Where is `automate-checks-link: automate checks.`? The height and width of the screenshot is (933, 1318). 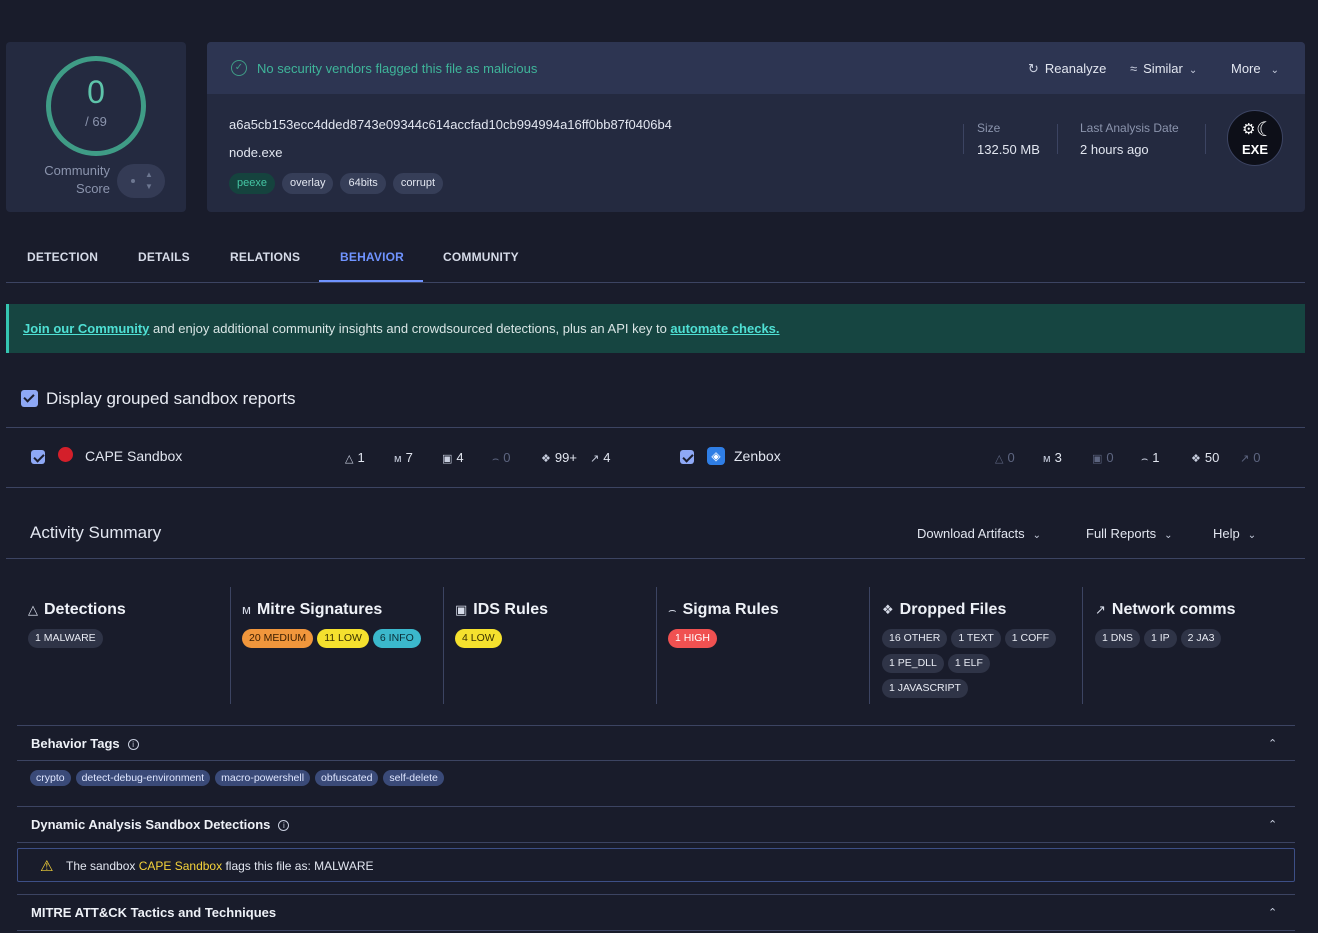
automate-checks-link: automate checks. is located at coordinates (724, 328).